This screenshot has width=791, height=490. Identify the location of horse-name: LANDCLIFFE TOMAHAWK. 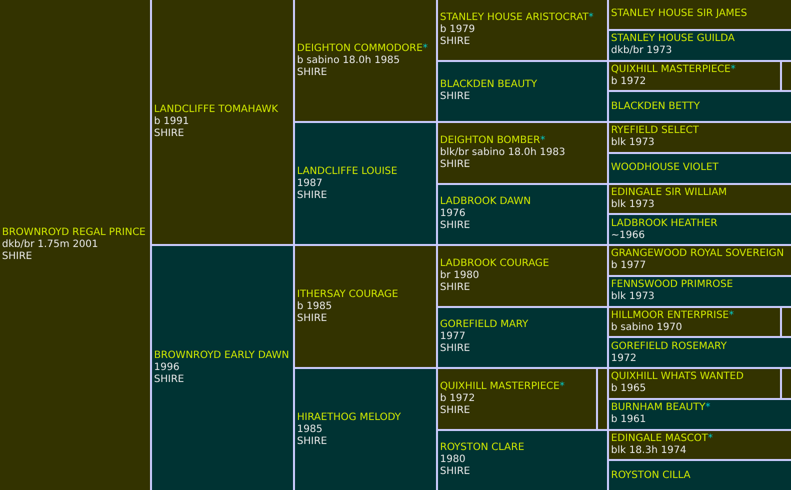
(222, 110).